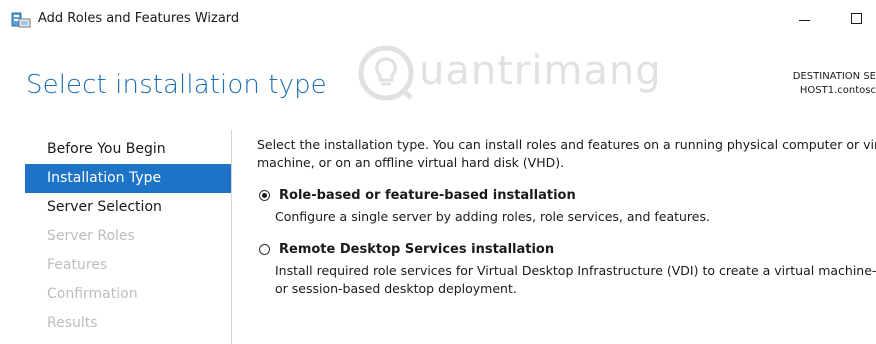 The image size is (876, 344). Describe the element at coordinates (231, 237) in the screenshot. I see `sidebar-divider` at that location.